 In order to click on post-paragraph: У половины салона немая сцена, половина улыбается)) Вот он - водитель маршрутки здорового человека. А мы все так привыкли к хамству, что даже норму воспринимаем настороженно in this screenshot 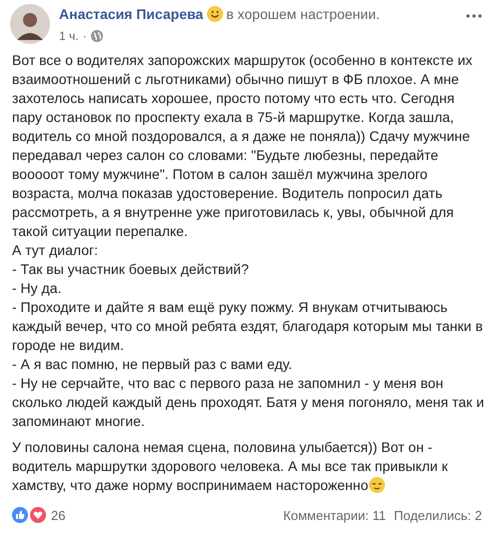, I will do `click(230, 466)`.